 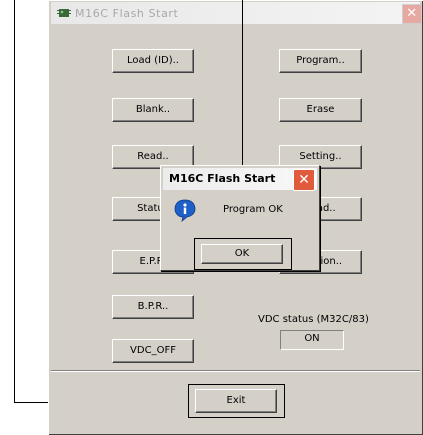 I want to click on chip-icon, so click(x=64, y=13).